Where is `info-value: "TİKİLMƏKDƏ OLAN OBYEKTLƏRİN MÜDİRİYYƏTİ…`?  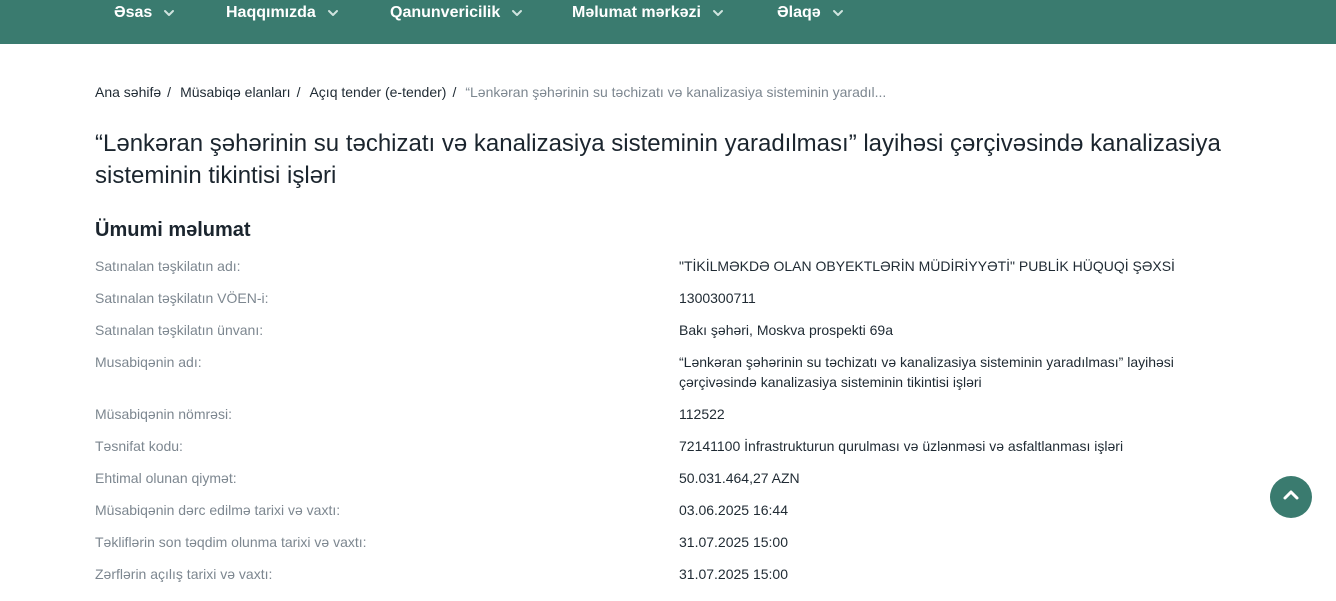
info-value: "TİKİLMƏKDƏ OLAN OBYEKTLƏRİN MÜDİRİYYƏTİ… is located at coordinates (927, 266).